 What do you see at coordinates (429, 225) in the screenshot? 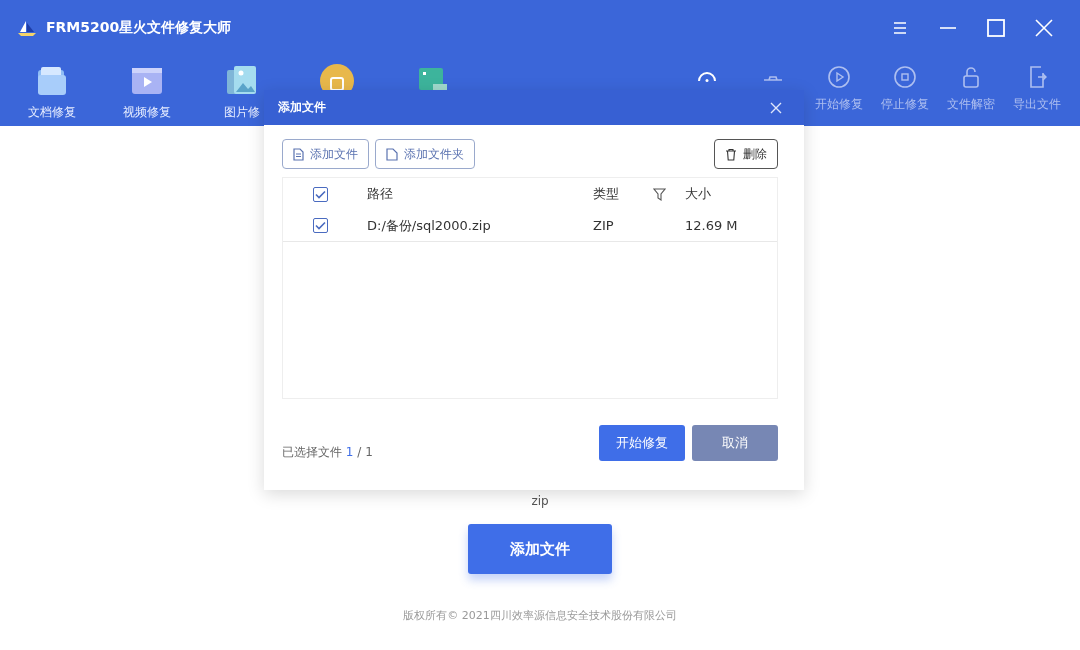
I see `table-cell-text: D:/备份/sql2000.zip` at bounding box center [429, 225].